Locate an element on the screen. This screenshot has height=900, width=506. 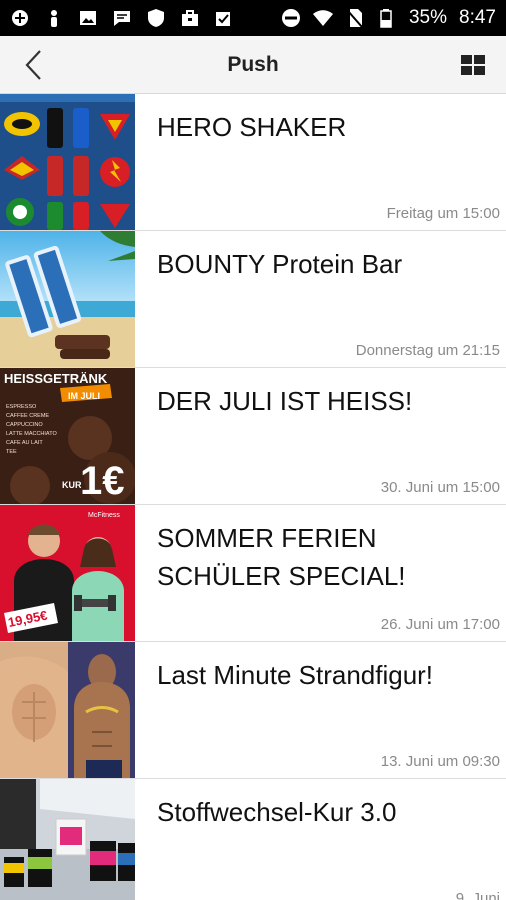
item-title: Last Minute Strandfigur! is located at coordinates (295, 675).